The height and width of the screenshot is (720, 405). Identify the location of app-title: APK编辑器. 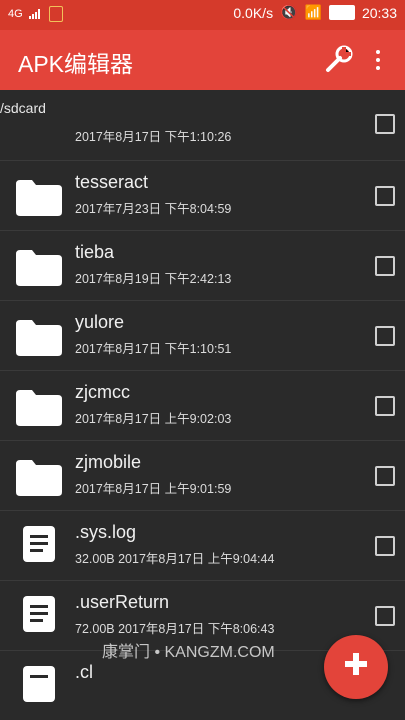
(76, 64).